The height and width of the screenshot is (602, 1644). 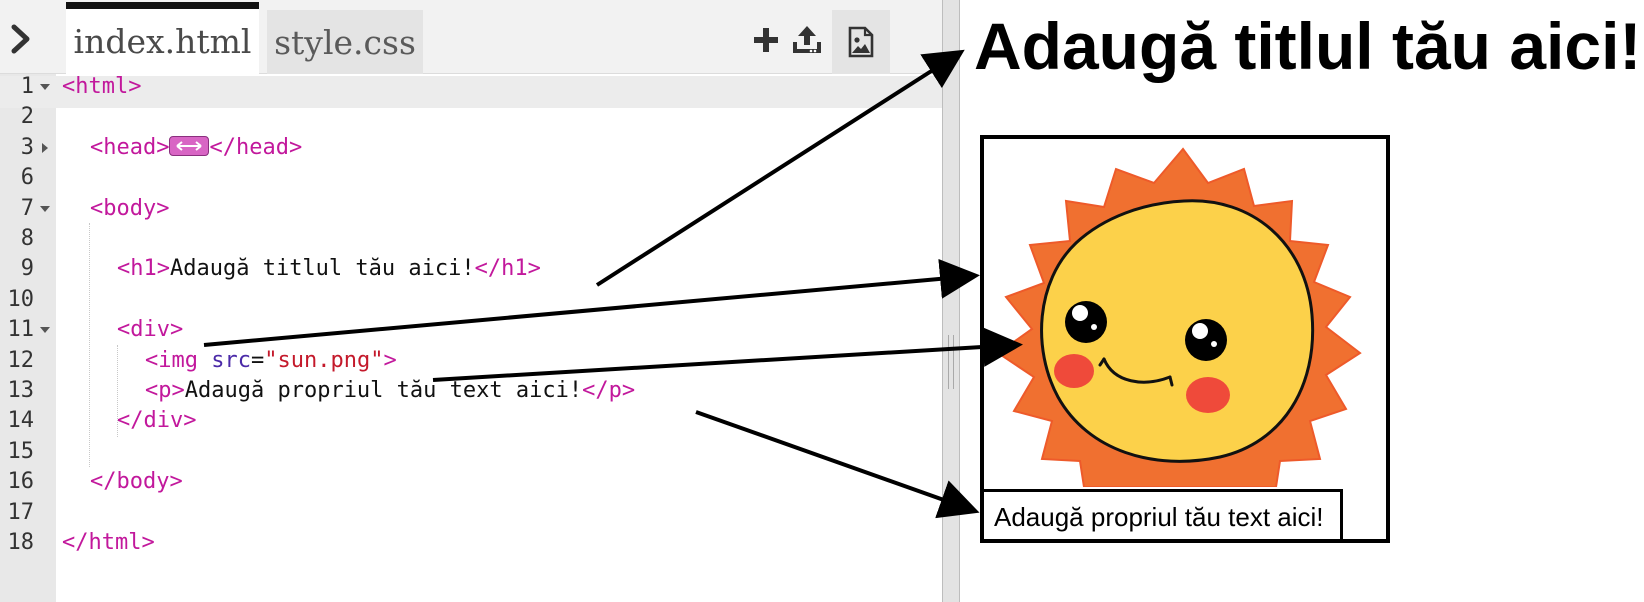 What do you see at coordinates (1308, 46) in the screenshot?
I see `preview-heading: Adaugă titlul tău aici!` at bounding box center [1308, 46].